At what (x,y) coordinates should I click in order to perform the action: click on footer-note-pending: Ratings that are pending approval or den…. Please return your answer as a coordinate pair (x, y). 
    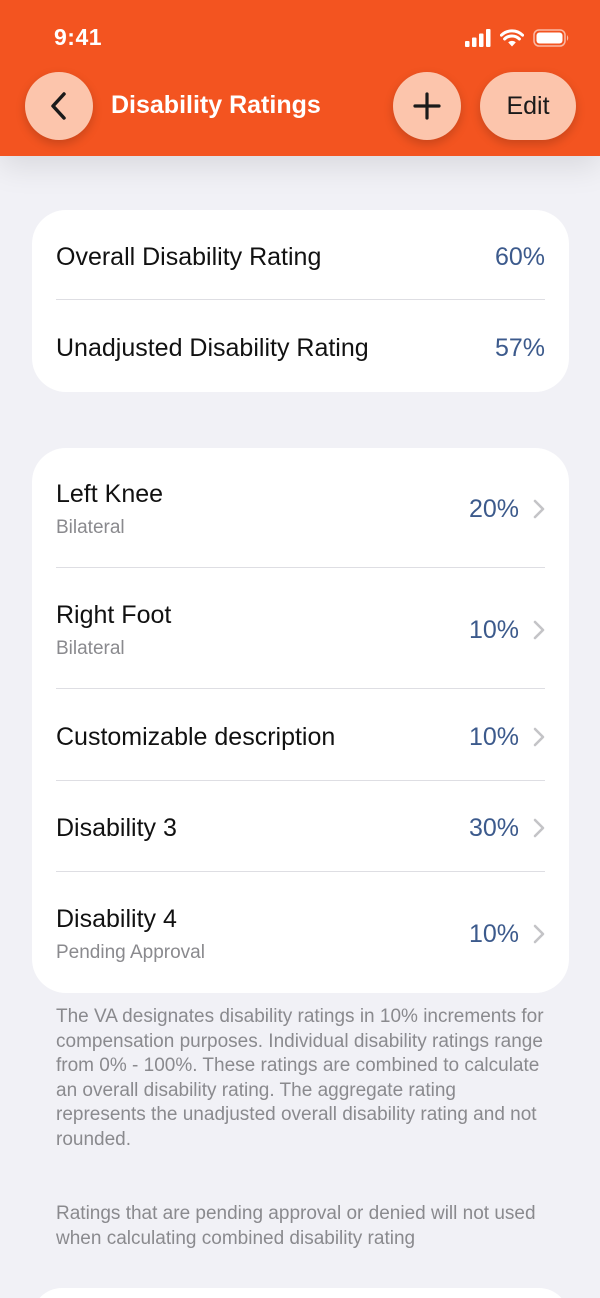
    Looking at the image, I should click on (296, 1226).